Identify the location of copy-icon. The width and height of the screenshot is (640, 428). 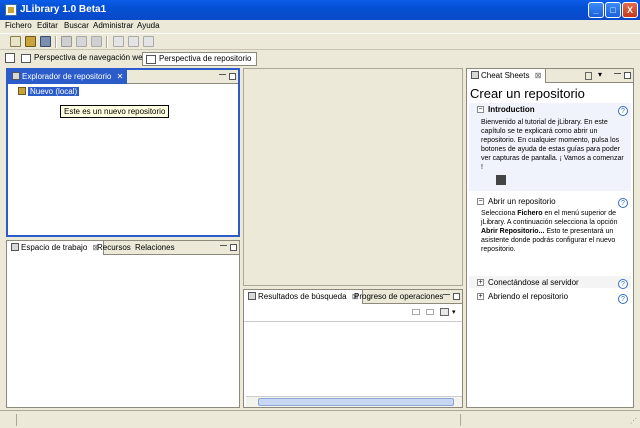
(133, 41).